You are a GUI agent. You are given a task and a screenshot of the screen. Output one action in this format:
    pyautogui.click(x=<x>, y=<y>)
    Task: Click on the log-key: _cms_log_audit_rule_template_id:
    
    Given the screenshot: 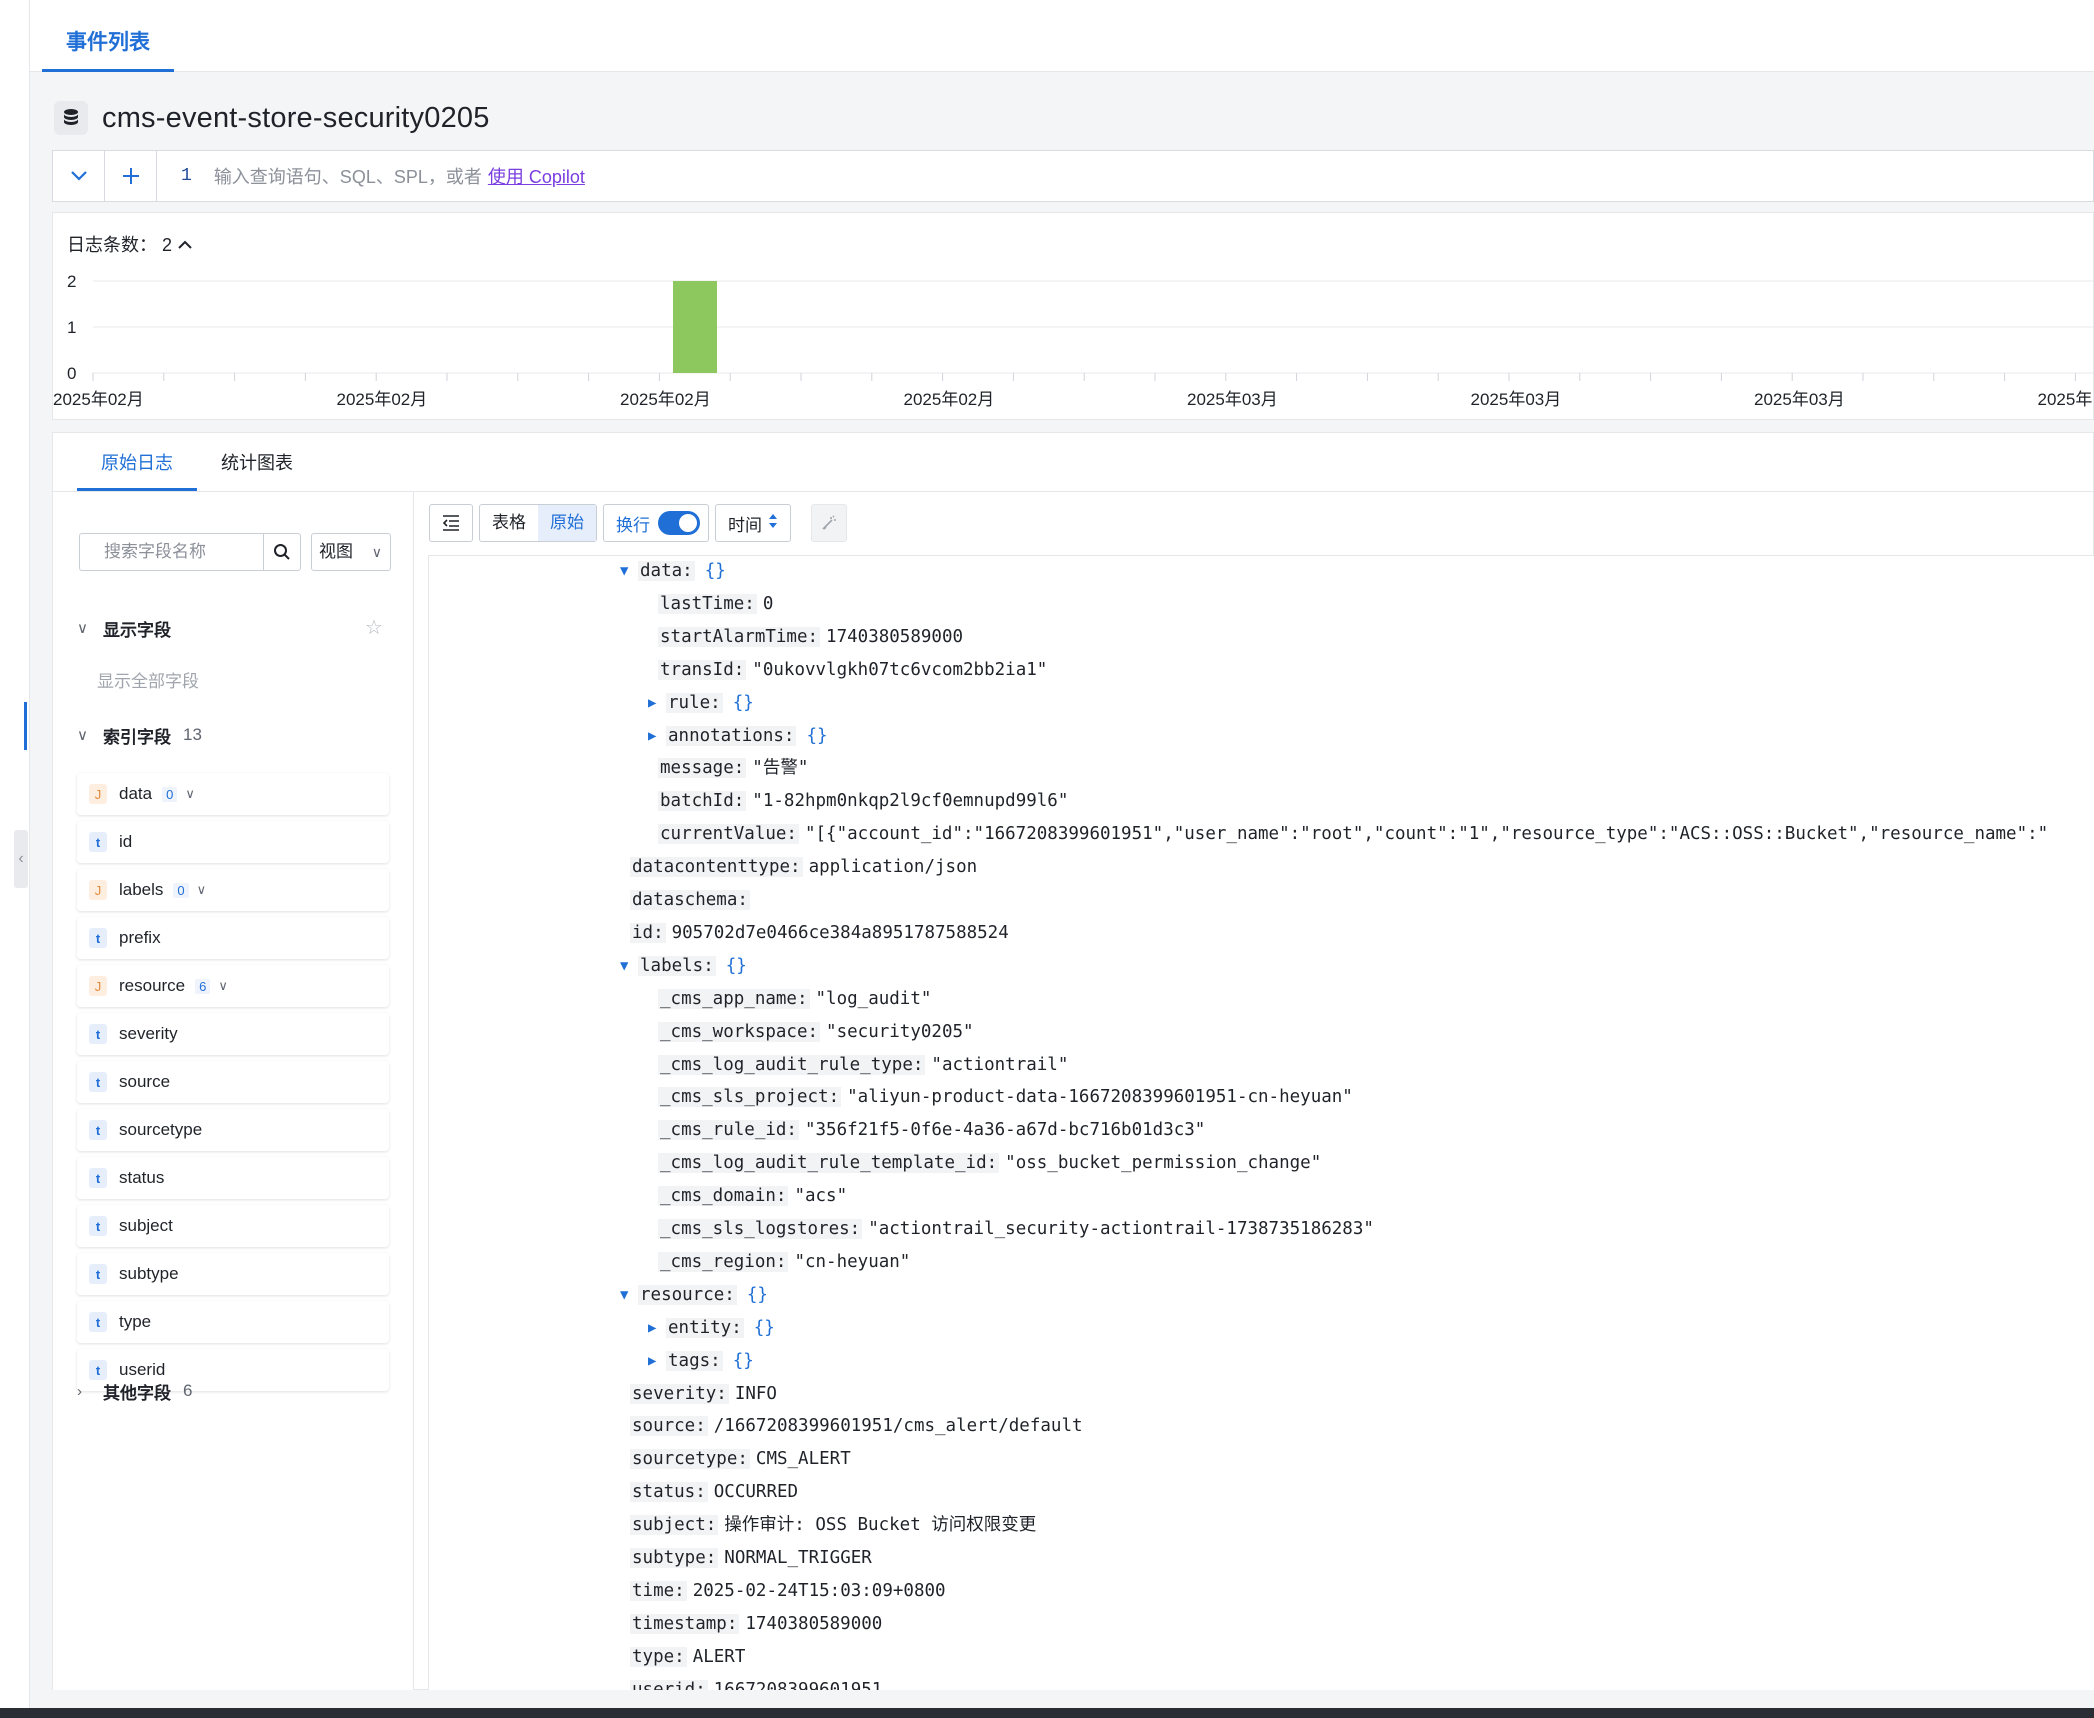 What is the action you would take?
    pyautogui.click(x=829, y=1163)
    